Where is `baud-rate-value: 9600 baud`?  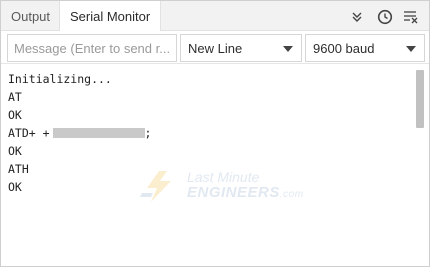
baud-rate-value: 9600 baud is located at coordinates (344, 48).